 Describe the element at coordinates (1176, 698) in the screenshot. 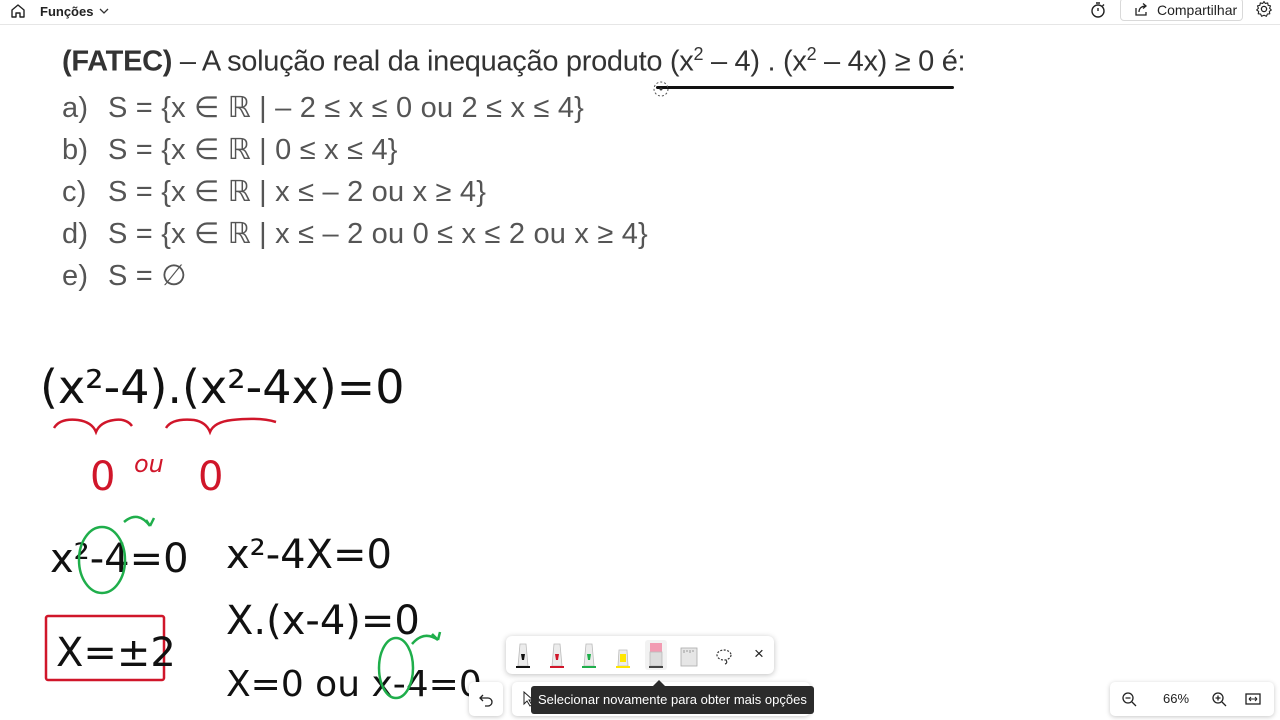

I see `zoom-level: 66%` at that location.